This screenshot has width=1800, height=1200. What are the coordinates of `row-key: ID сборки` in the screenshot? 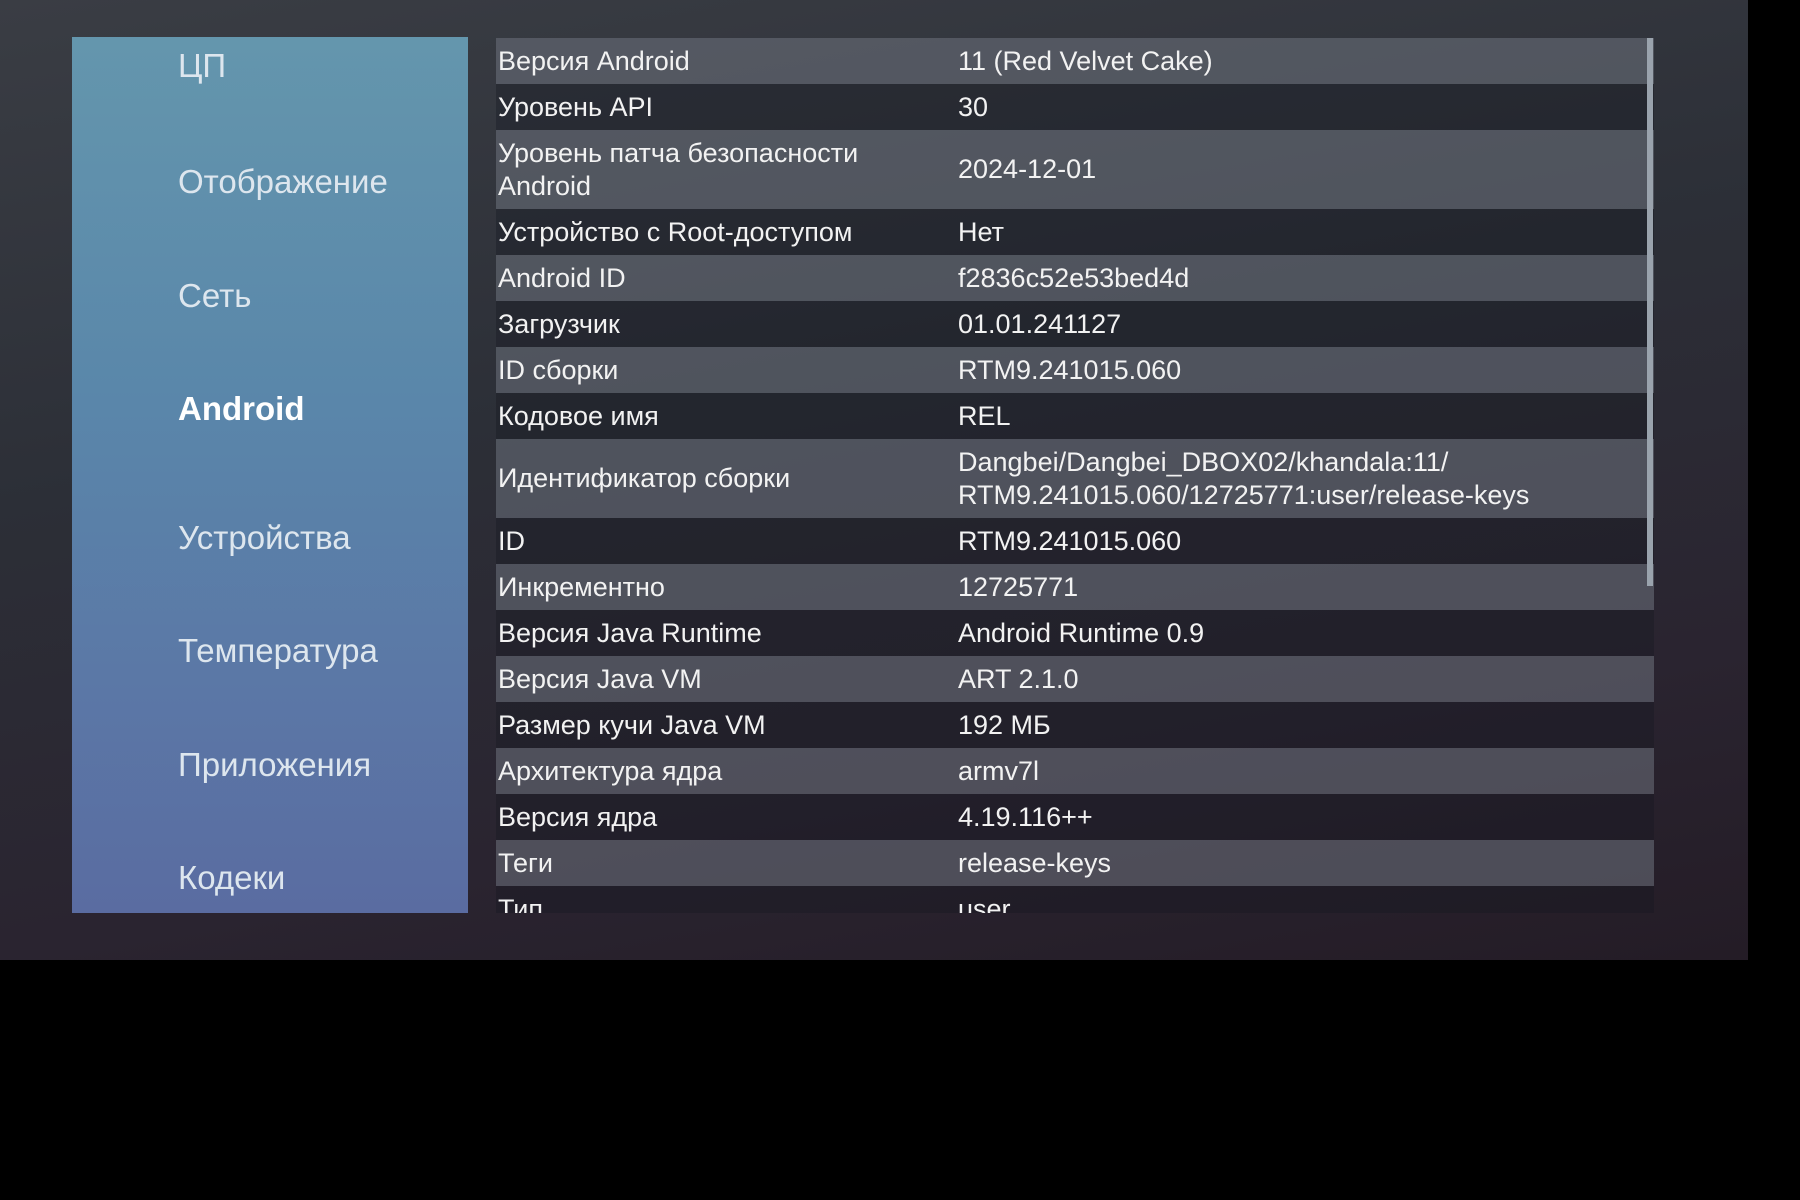 It's located at (558, 369).